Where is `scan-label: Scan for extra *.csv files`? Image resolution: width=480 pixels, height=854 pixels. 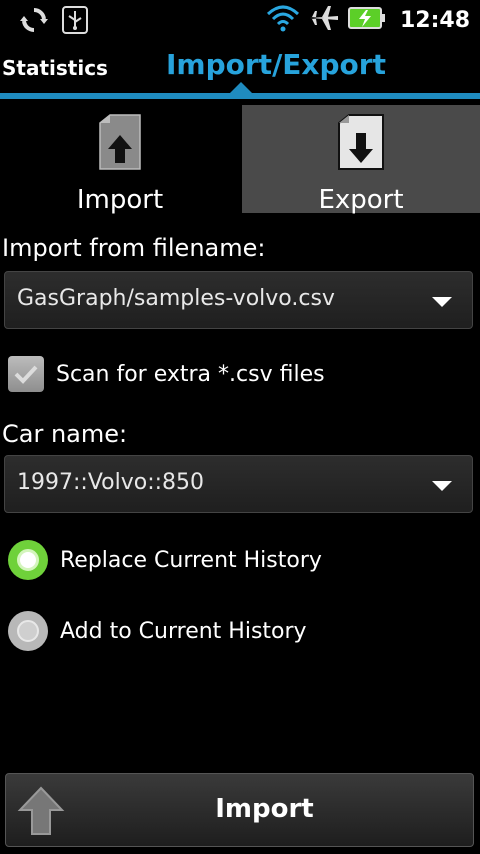
scan-label: Scan for extra *.csv files is located at coordinates (190, 374).